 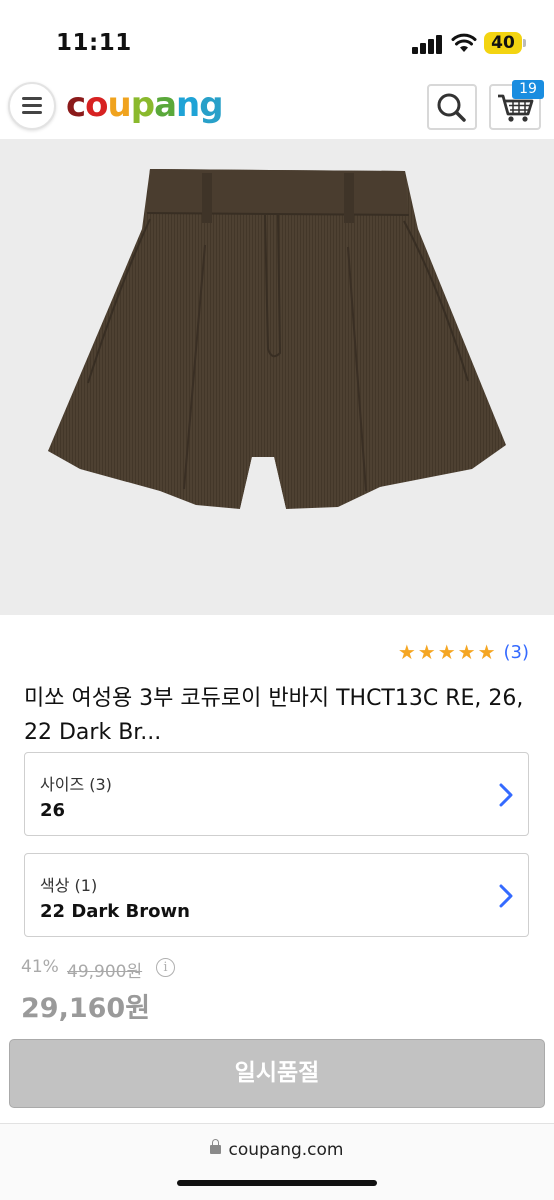 I want to click on discount-rate: 41%, so click(x=40, y=967).